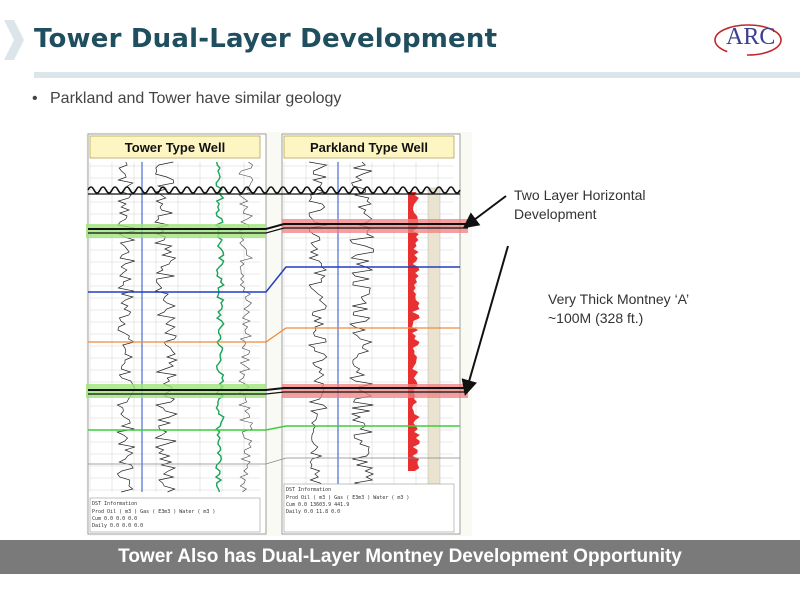 The width and height of the screenshot is (800, 600). What do you see at coordinates (619, 299) in the screenshot?
I see `callout-line: Very Thick Montney ‘A’` at bounding box center [619, 299].